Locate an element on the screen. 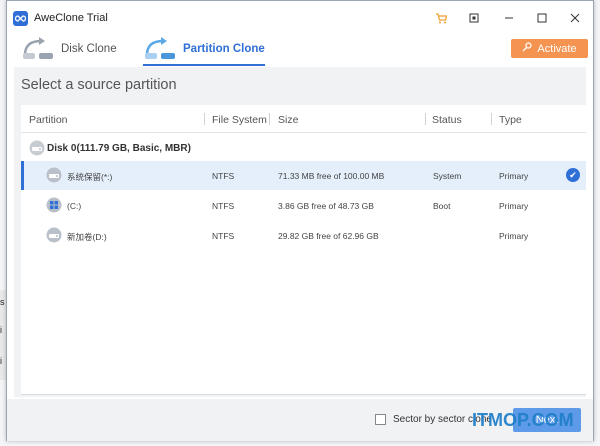 The width and height of the screenshot is (600, 446). tab-disk-clone: Disk Clone is located at coordinates (69, 49).